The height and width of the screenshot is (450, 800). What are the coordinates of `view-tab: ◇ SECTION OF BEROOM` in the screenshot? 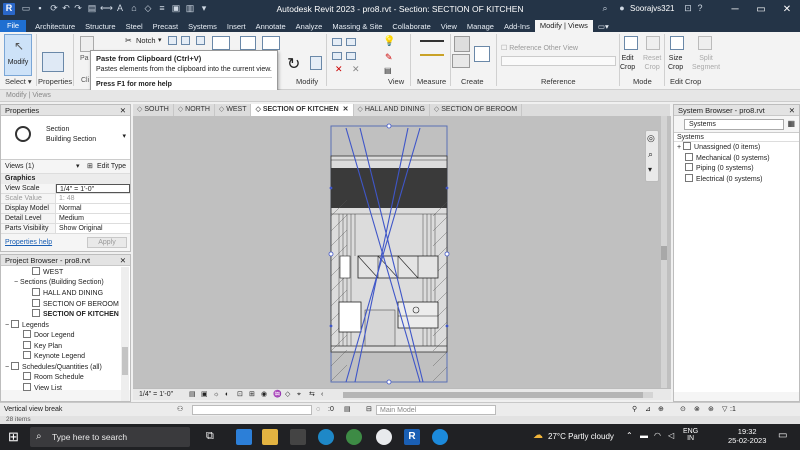 It's located at (476, 110).